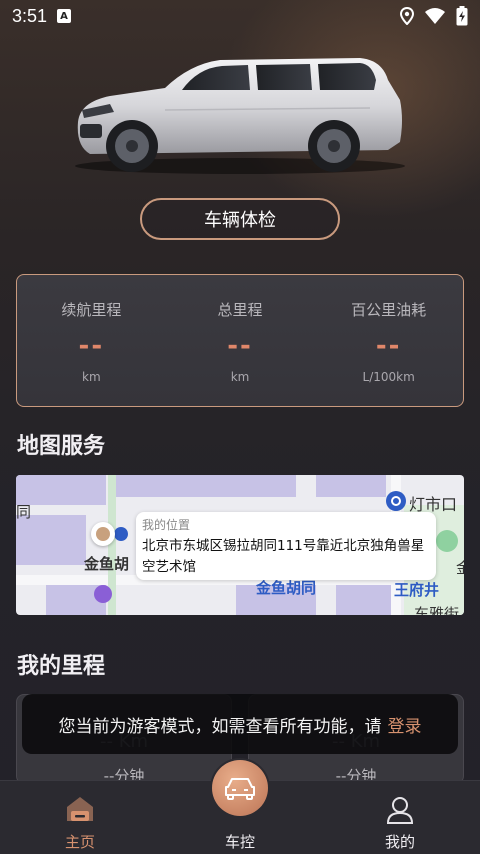 The image size is (480, 854). I want to click on stat-label: 总里程, so click(240, 310).